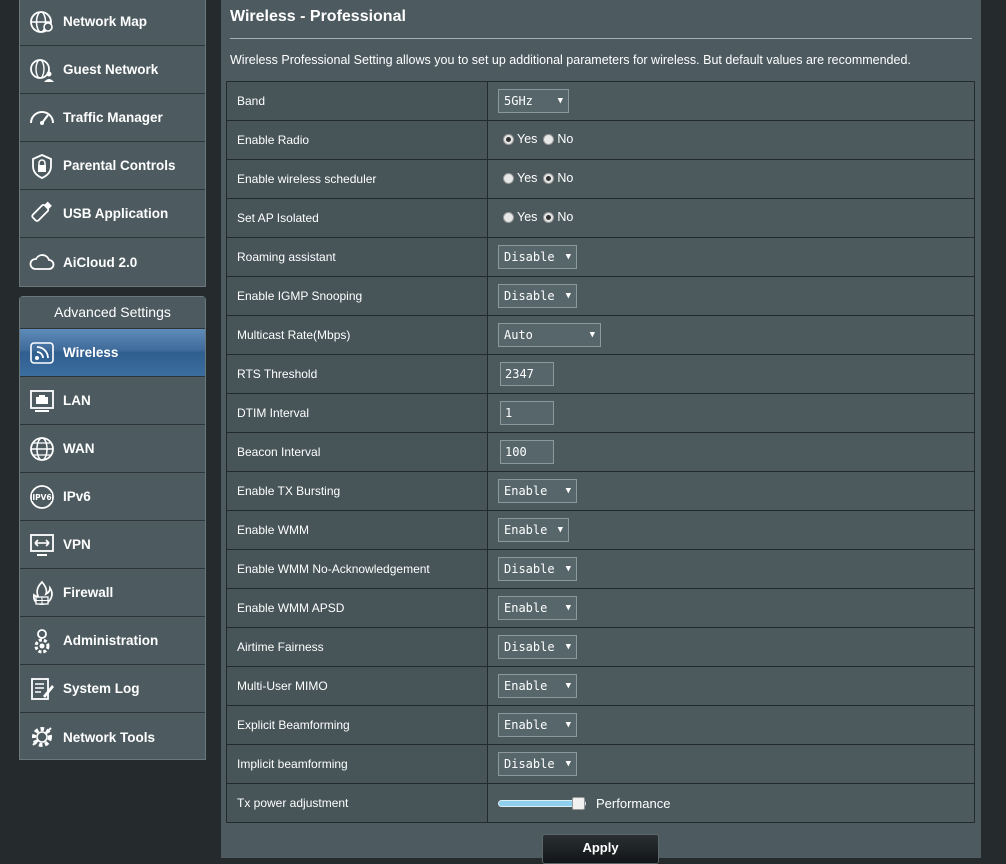 The height and width of the screenshot is (864, 1006). Describe the element at coordinates (112, 641) in the screenshot. I see `sidebar-item-administration: Administration` at that location.